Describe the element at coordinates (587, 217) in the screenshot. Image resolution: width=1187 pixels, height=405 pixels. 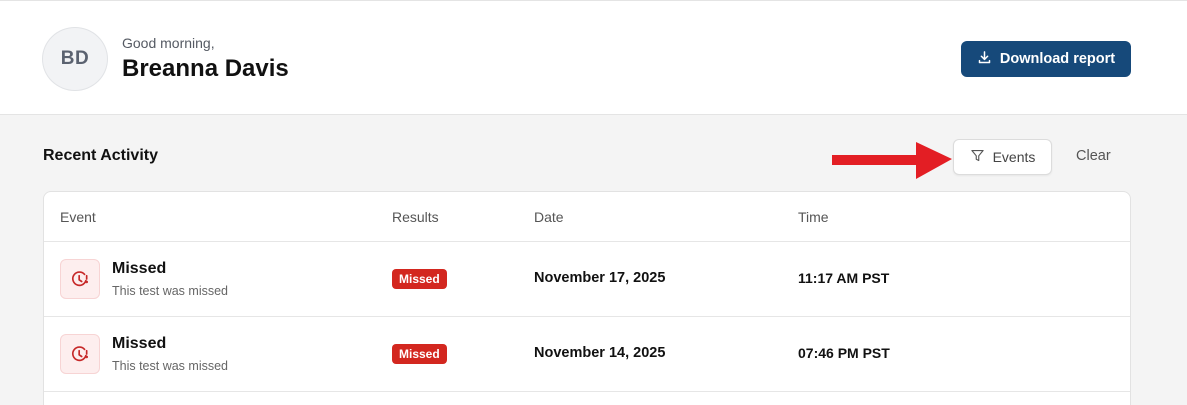
I see `table-header: Event Results Date Time` at that location.